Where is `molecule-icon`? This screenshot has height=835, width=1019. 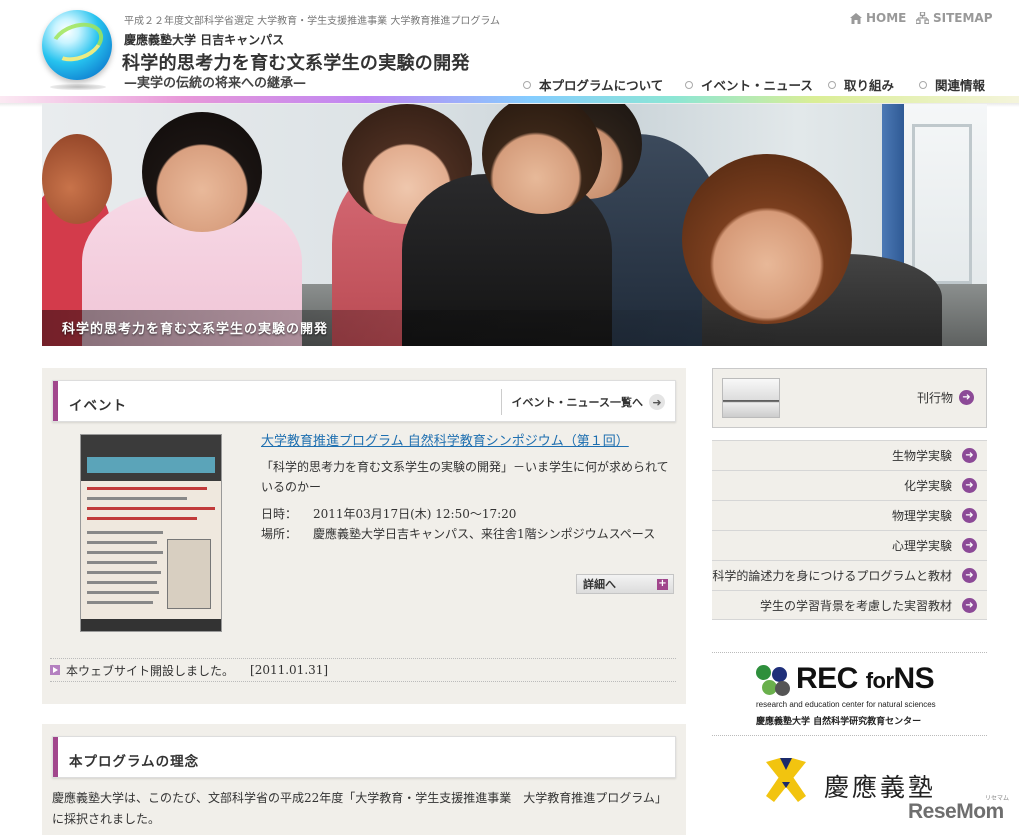 molecule-icon is located at coordinates (773, 681).